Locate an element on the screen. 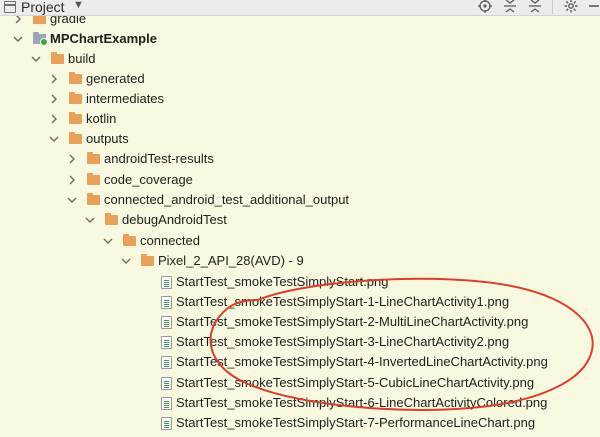 Image resolution: width=600 pixels, height=437 pixels. tree-item-label: intermediates is located at coordinates (125, 98).